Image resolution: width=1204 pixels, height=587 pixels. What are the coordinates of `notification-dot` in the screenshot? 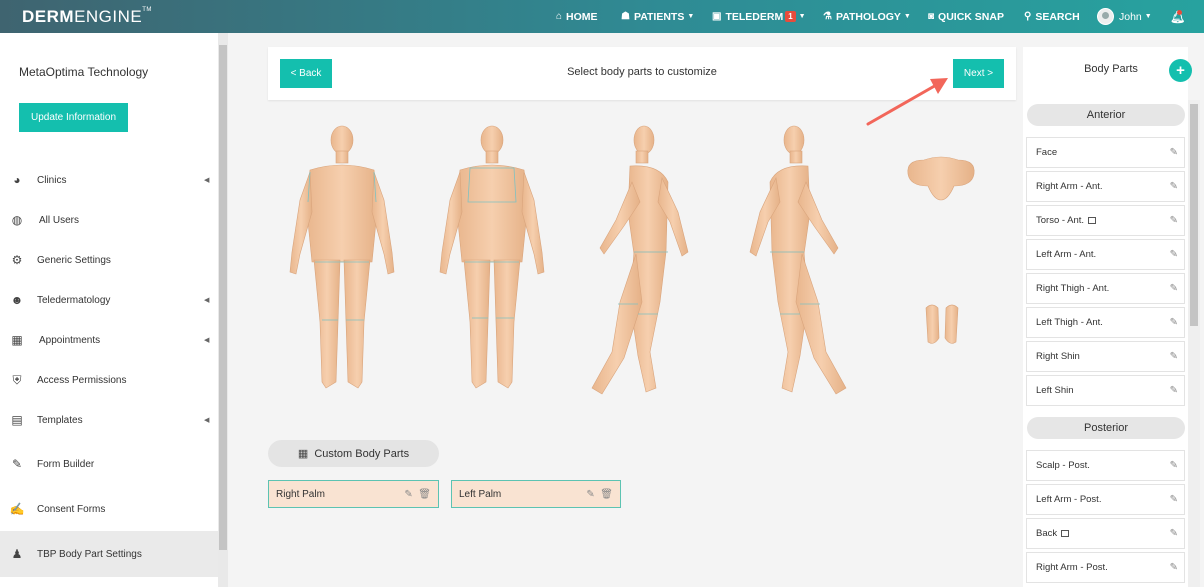 It's located at (1179, 12).